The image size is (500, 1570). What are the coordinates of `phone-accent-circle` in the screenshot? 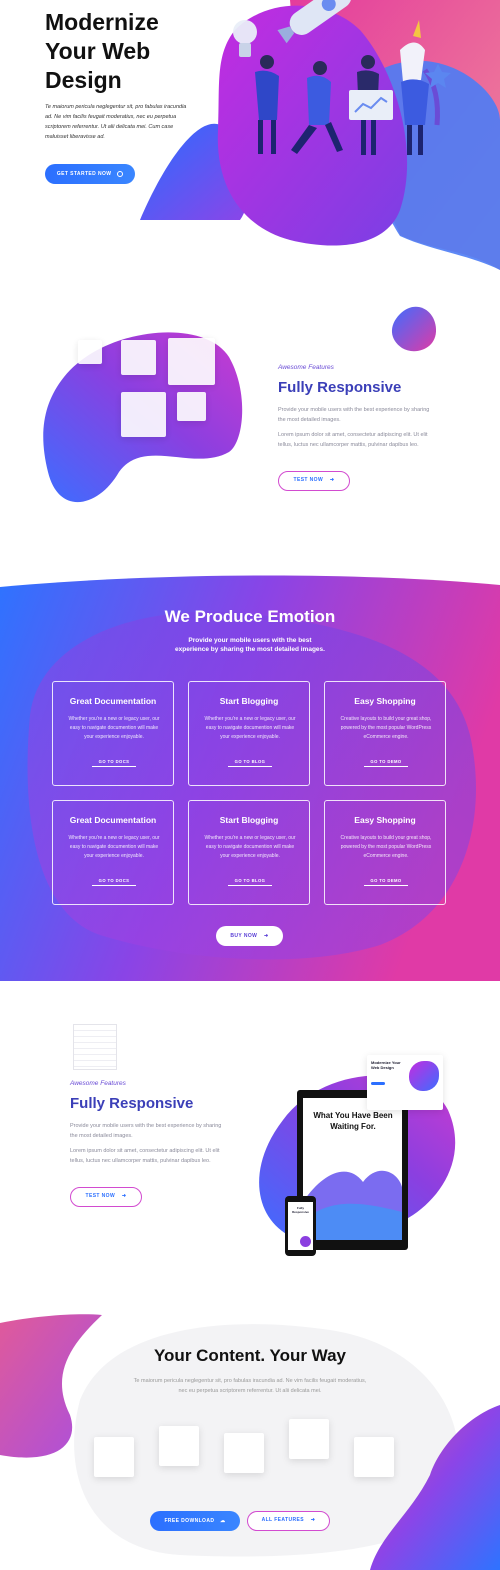 It's located at (305, 1241).